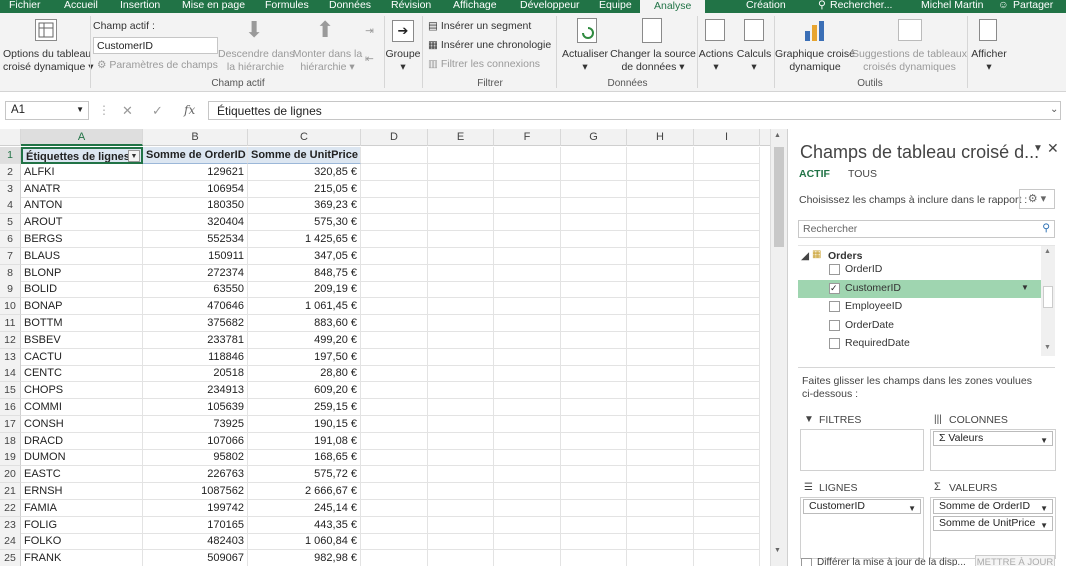 The height and width of the screenshot is (566, 1066). What do you see at coordinates (195, 508) in the screenshot?
I see `cell-b: 199742` at bounding box center [195, 508].